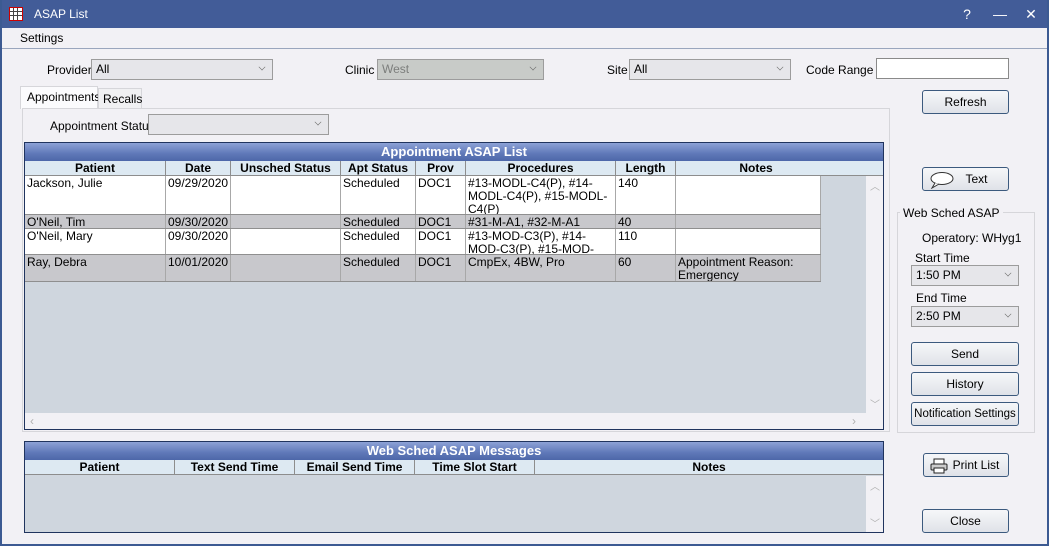 The image size is (1049, 546). Describe the element at coordinates (965, 521) in the screenshot. I see `close-button: Close` at that location.